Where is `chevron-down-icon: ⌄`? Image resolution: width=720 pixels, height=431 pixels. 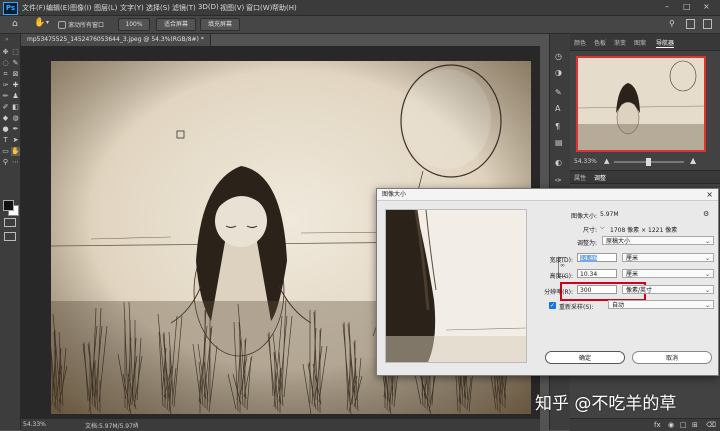 chevron-down-icon: ⌄ is located at coordinates (707, 258).